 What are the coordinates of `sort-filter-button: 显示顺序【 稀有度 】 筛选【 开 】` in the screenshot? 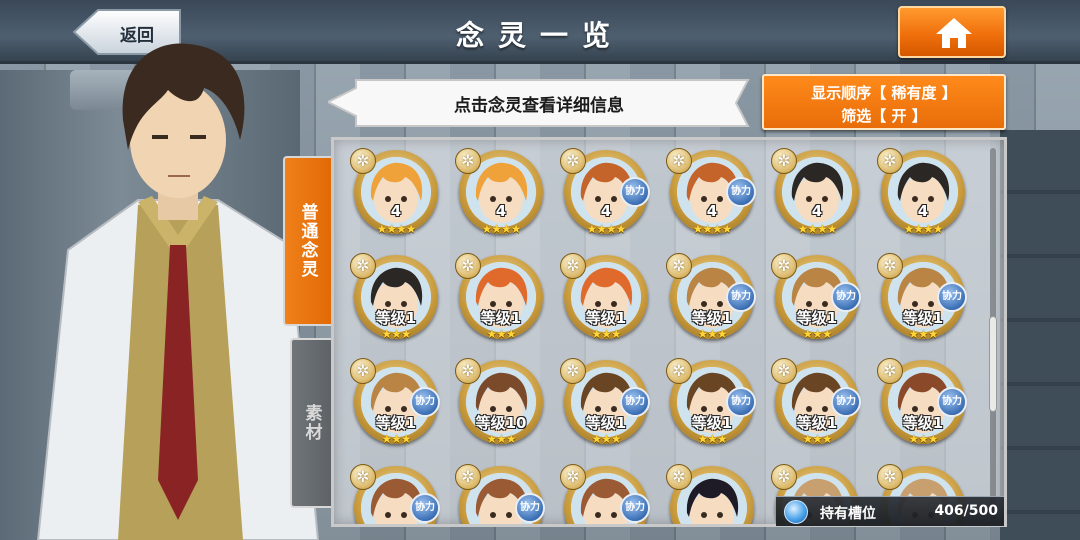 It's located at (884, 102).